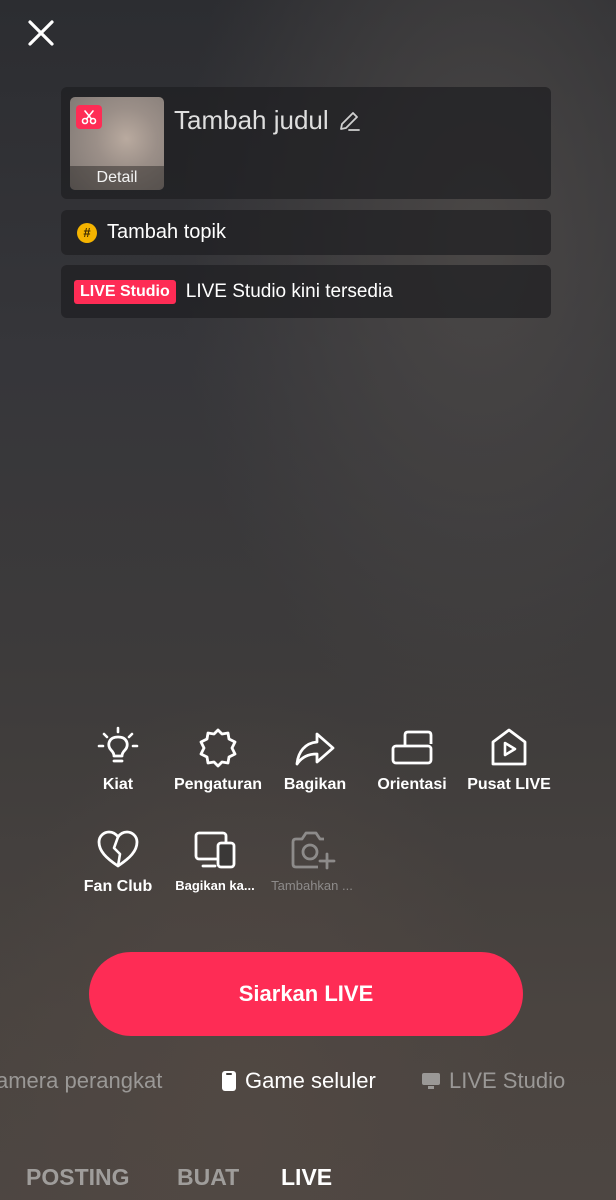 This screenshot has width=616, height=1200. Describe the element at coordinates (289, 291) in the screenshot. I see `live-studio-text: LIVE Studio kini tersedia` at that location.